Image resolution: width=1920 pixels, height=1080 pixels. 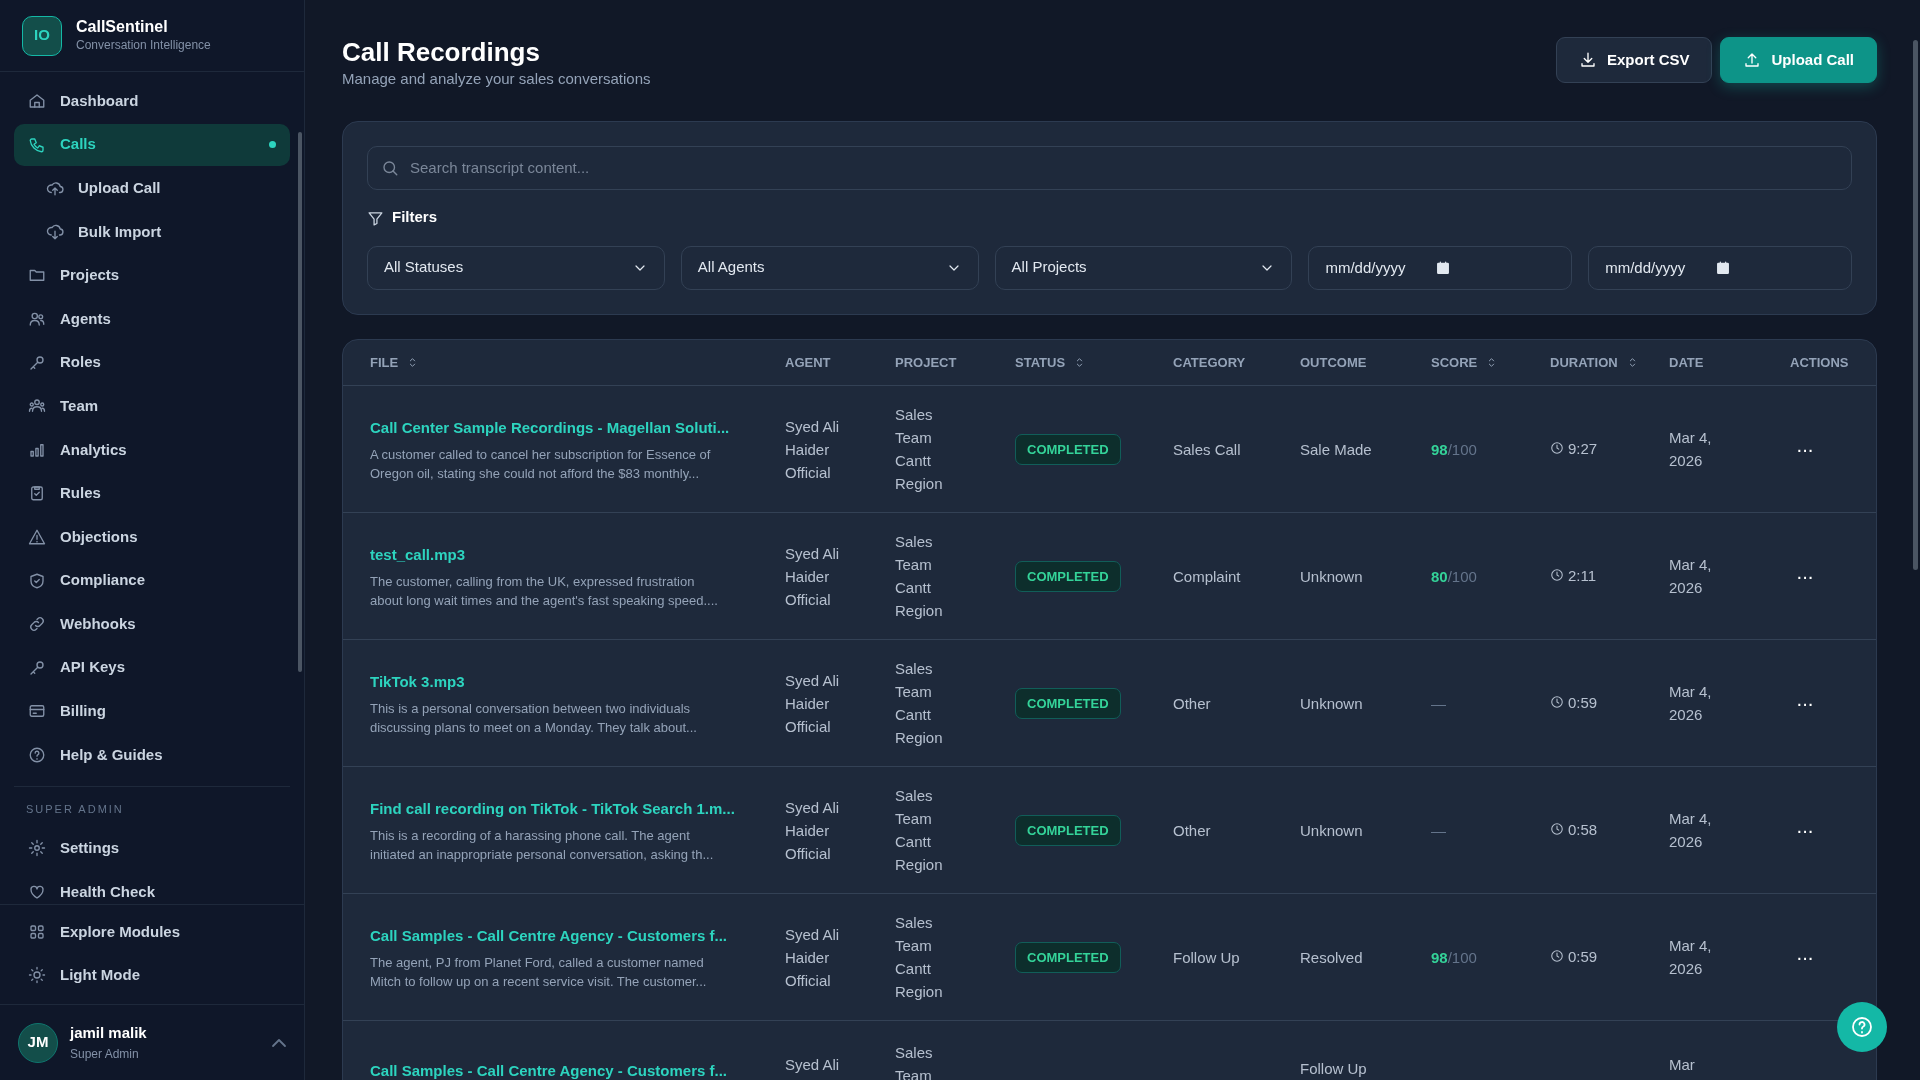 What do you see at coordinates (516, 267) in the screenshot?
I see `filter-dropdown: All Statuses` at bounding box center [516, 267].